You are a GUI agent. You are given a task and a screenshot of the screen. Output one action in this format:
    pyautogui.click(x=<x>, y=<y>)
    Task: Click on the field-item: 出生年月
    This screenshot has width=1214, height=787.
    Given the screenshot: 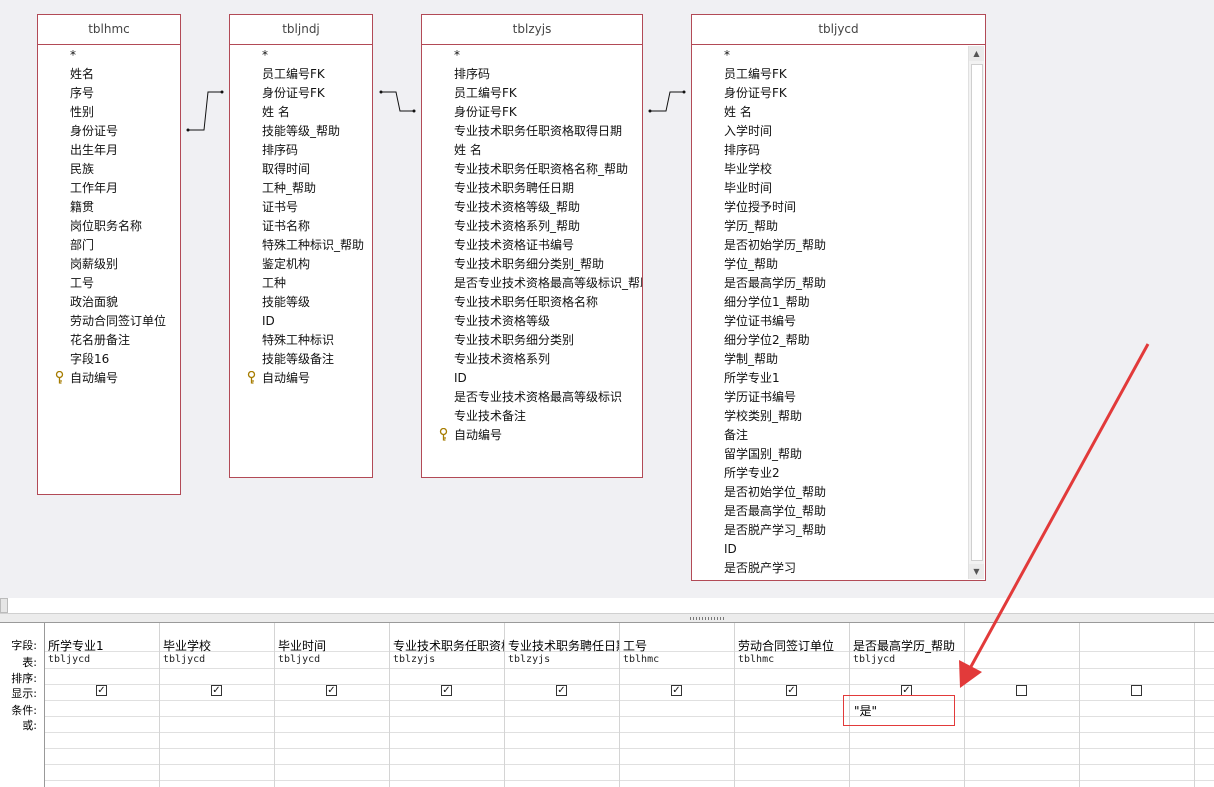 What is the action you would take?
    pyautogui.click(x=109, y=150)
    